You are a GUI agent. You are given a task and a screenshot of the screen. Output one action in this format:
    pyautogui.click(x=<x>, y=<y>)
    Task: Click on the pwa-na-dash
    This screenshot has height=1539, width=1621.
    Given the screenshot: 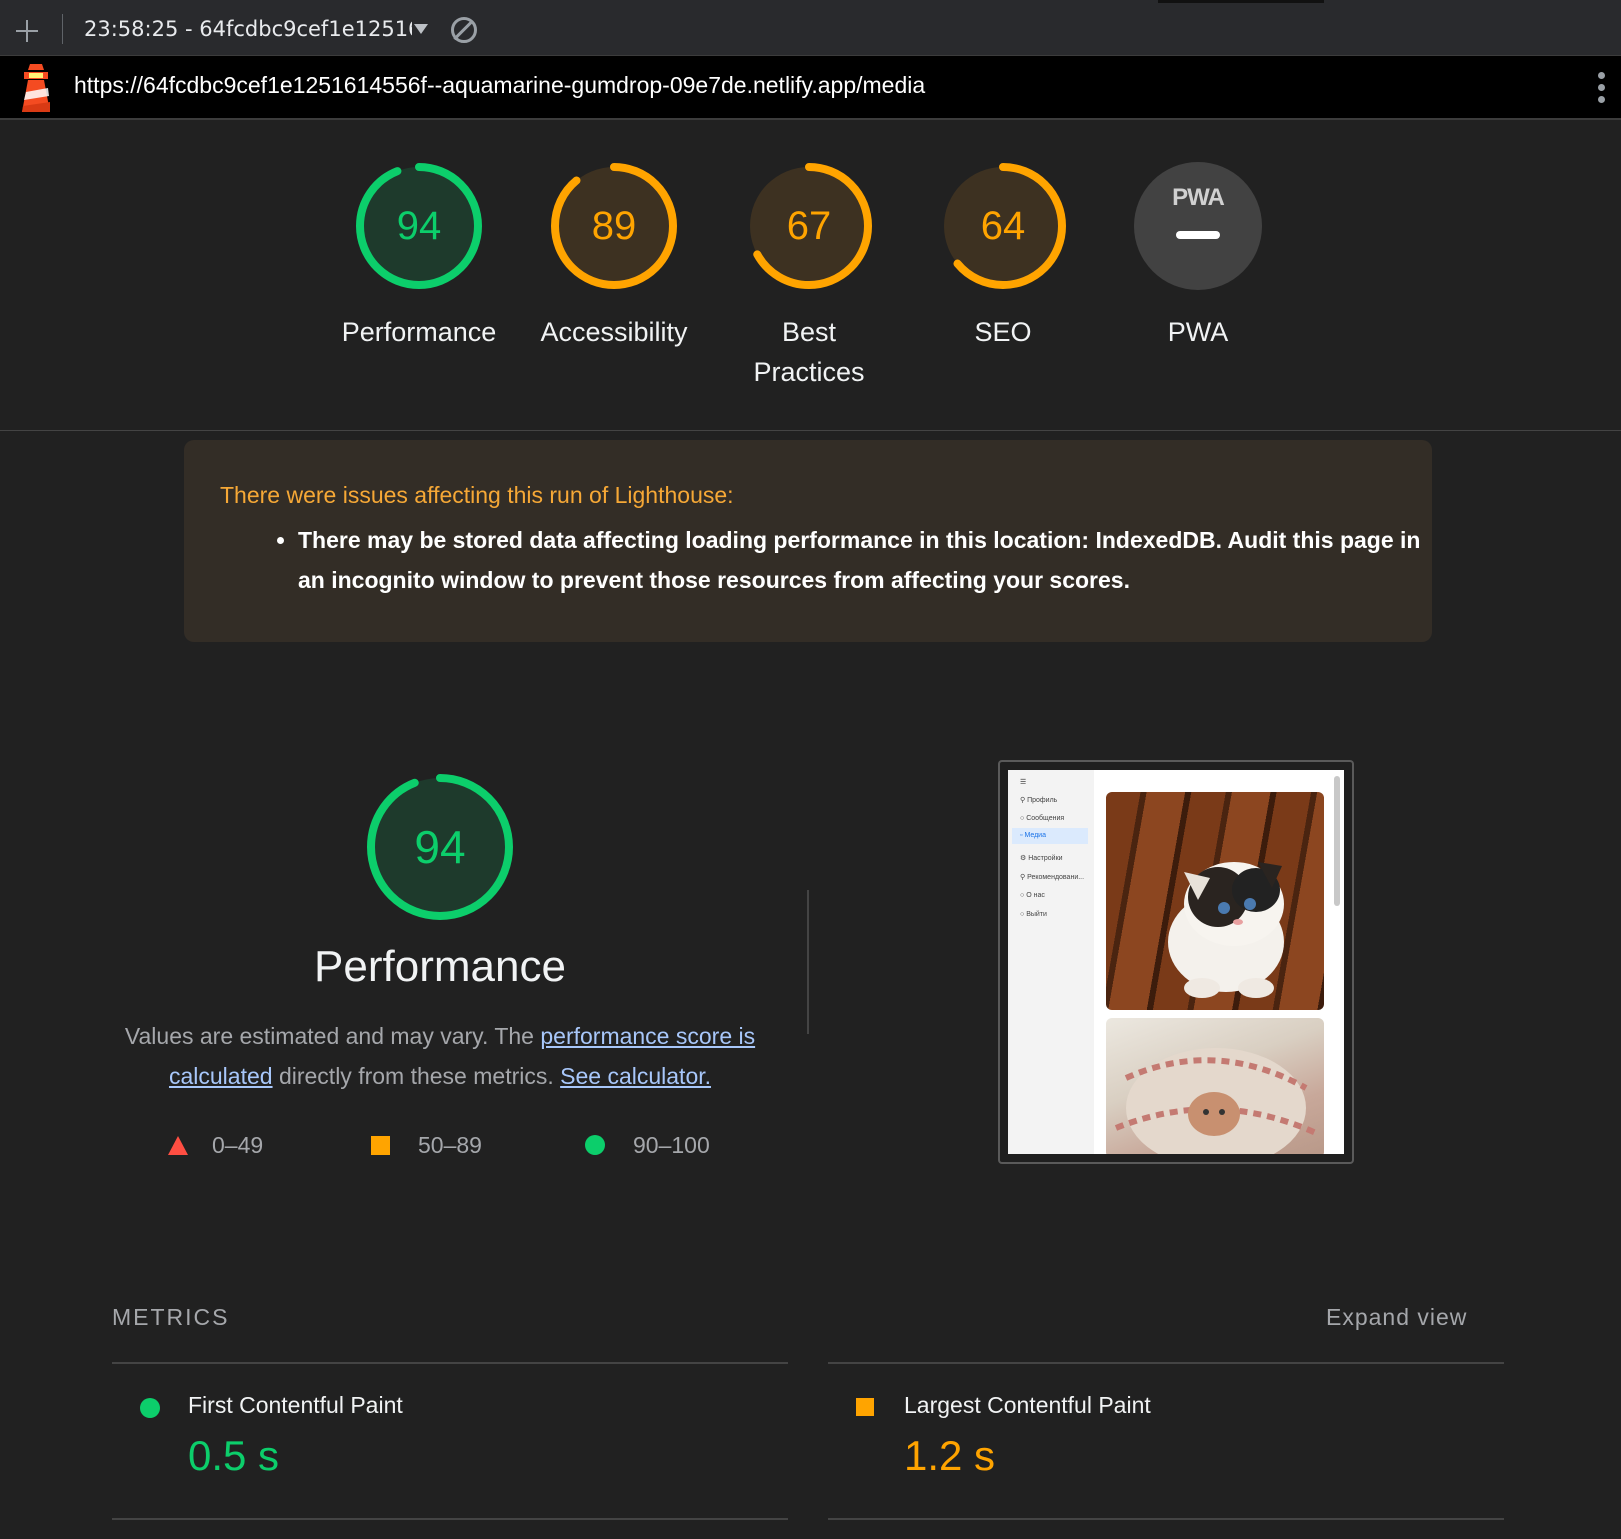 What is the action you would take?
    pyautogui.click(x=1198, y=235)
    